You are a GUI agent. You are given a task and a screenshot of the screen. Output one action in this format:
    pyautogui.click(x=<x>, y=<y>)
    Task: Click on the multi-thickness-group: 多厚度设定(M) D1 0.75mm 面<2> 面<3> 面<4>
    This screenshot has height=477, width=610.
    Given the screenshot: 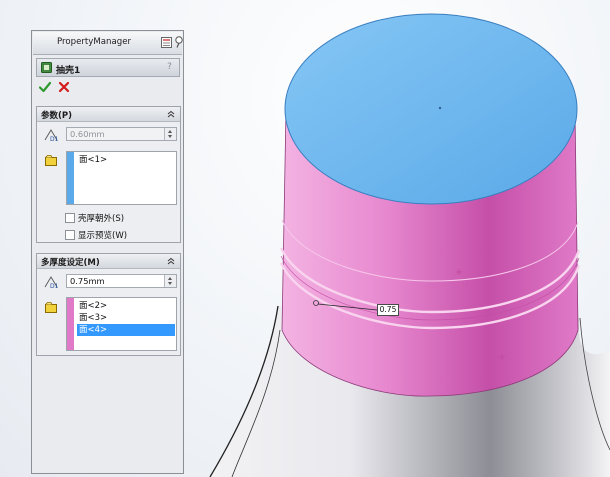 What is the action you would take?
    pyautogui.click(x=108, y=304)
    